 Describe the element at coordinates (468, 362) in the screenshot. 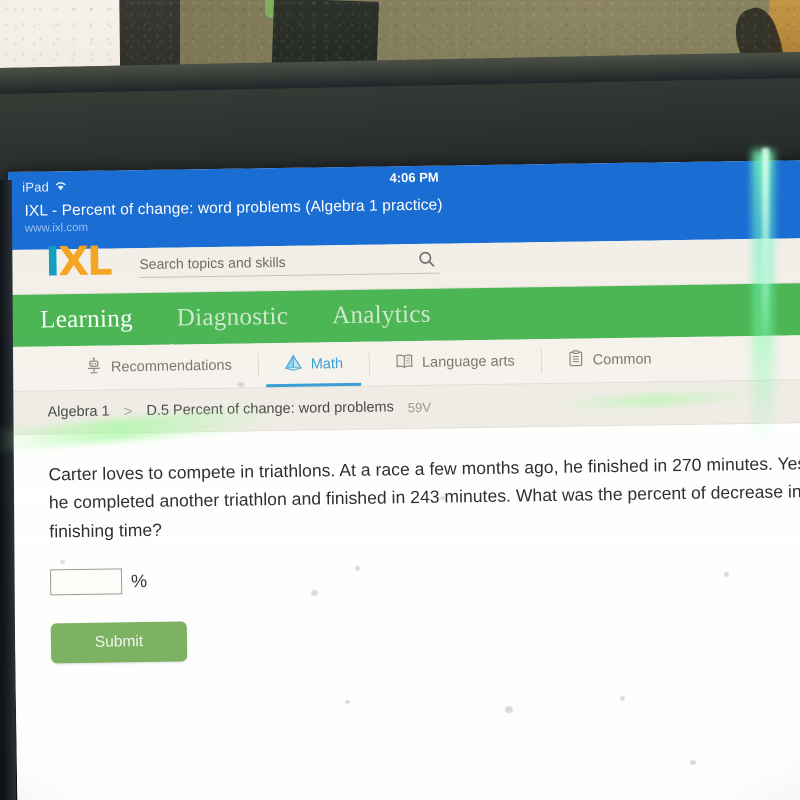

I see `tab-label-language-arts: Language arts` at that location.